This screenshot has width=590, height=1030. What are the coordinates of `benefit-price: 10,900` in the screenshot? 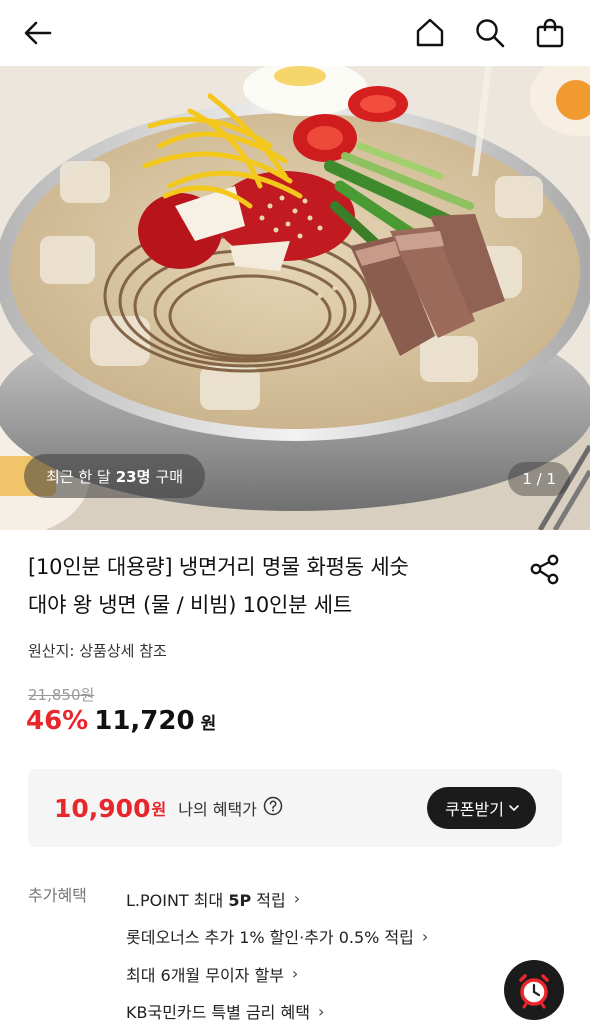 It's located at (102, 808).